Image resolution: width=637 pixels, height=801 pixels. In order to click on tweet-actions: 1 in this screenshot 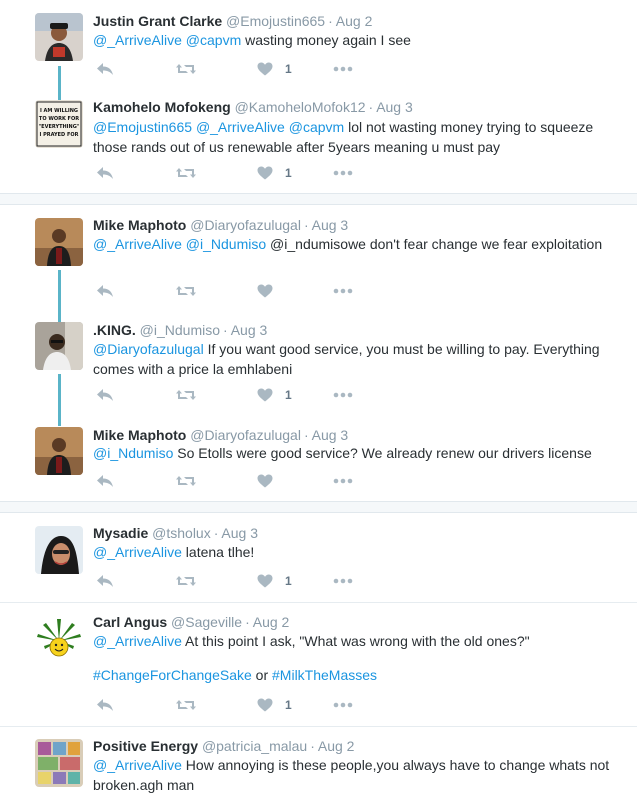, I will do `click(243, 69)`.